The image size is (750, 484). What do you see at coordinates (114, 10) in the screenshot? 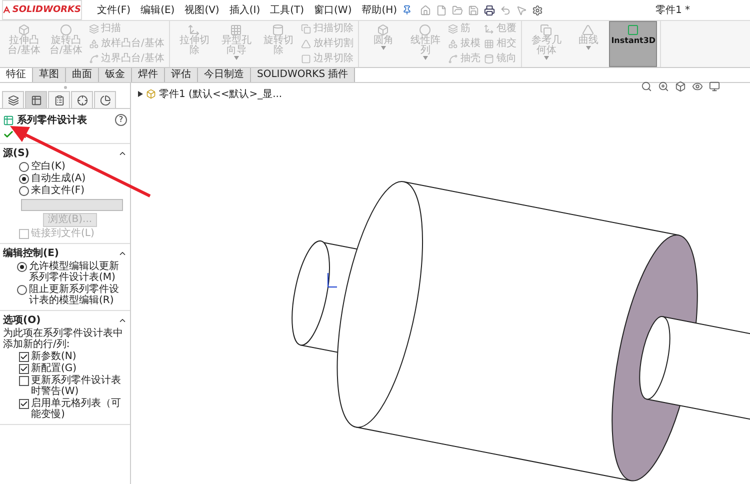
I see `menu-item: 文件(F)` at bounding box center [114, 10].